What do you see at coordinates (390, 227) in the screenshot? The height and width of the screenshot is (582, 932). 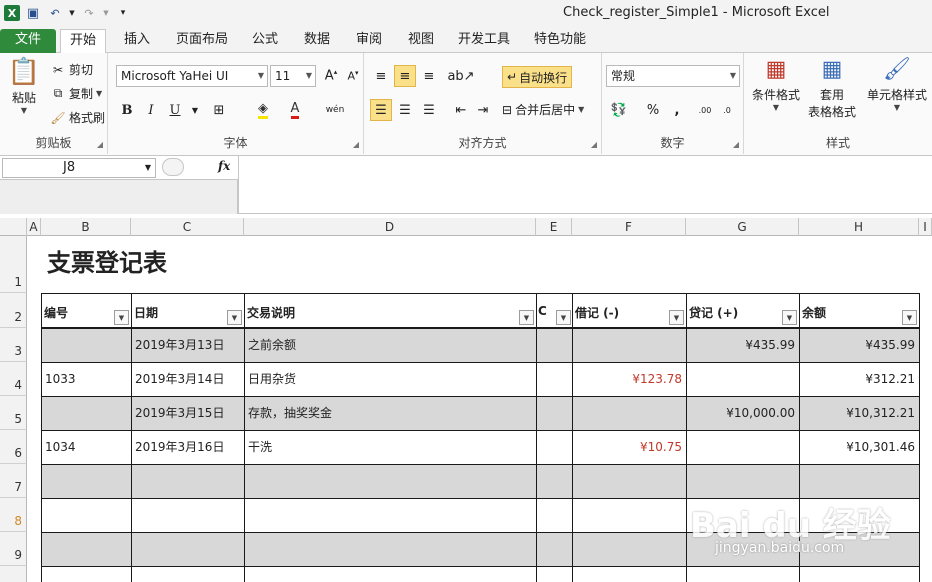 I see `col-header-d: D` at bounding box center [390, 227].